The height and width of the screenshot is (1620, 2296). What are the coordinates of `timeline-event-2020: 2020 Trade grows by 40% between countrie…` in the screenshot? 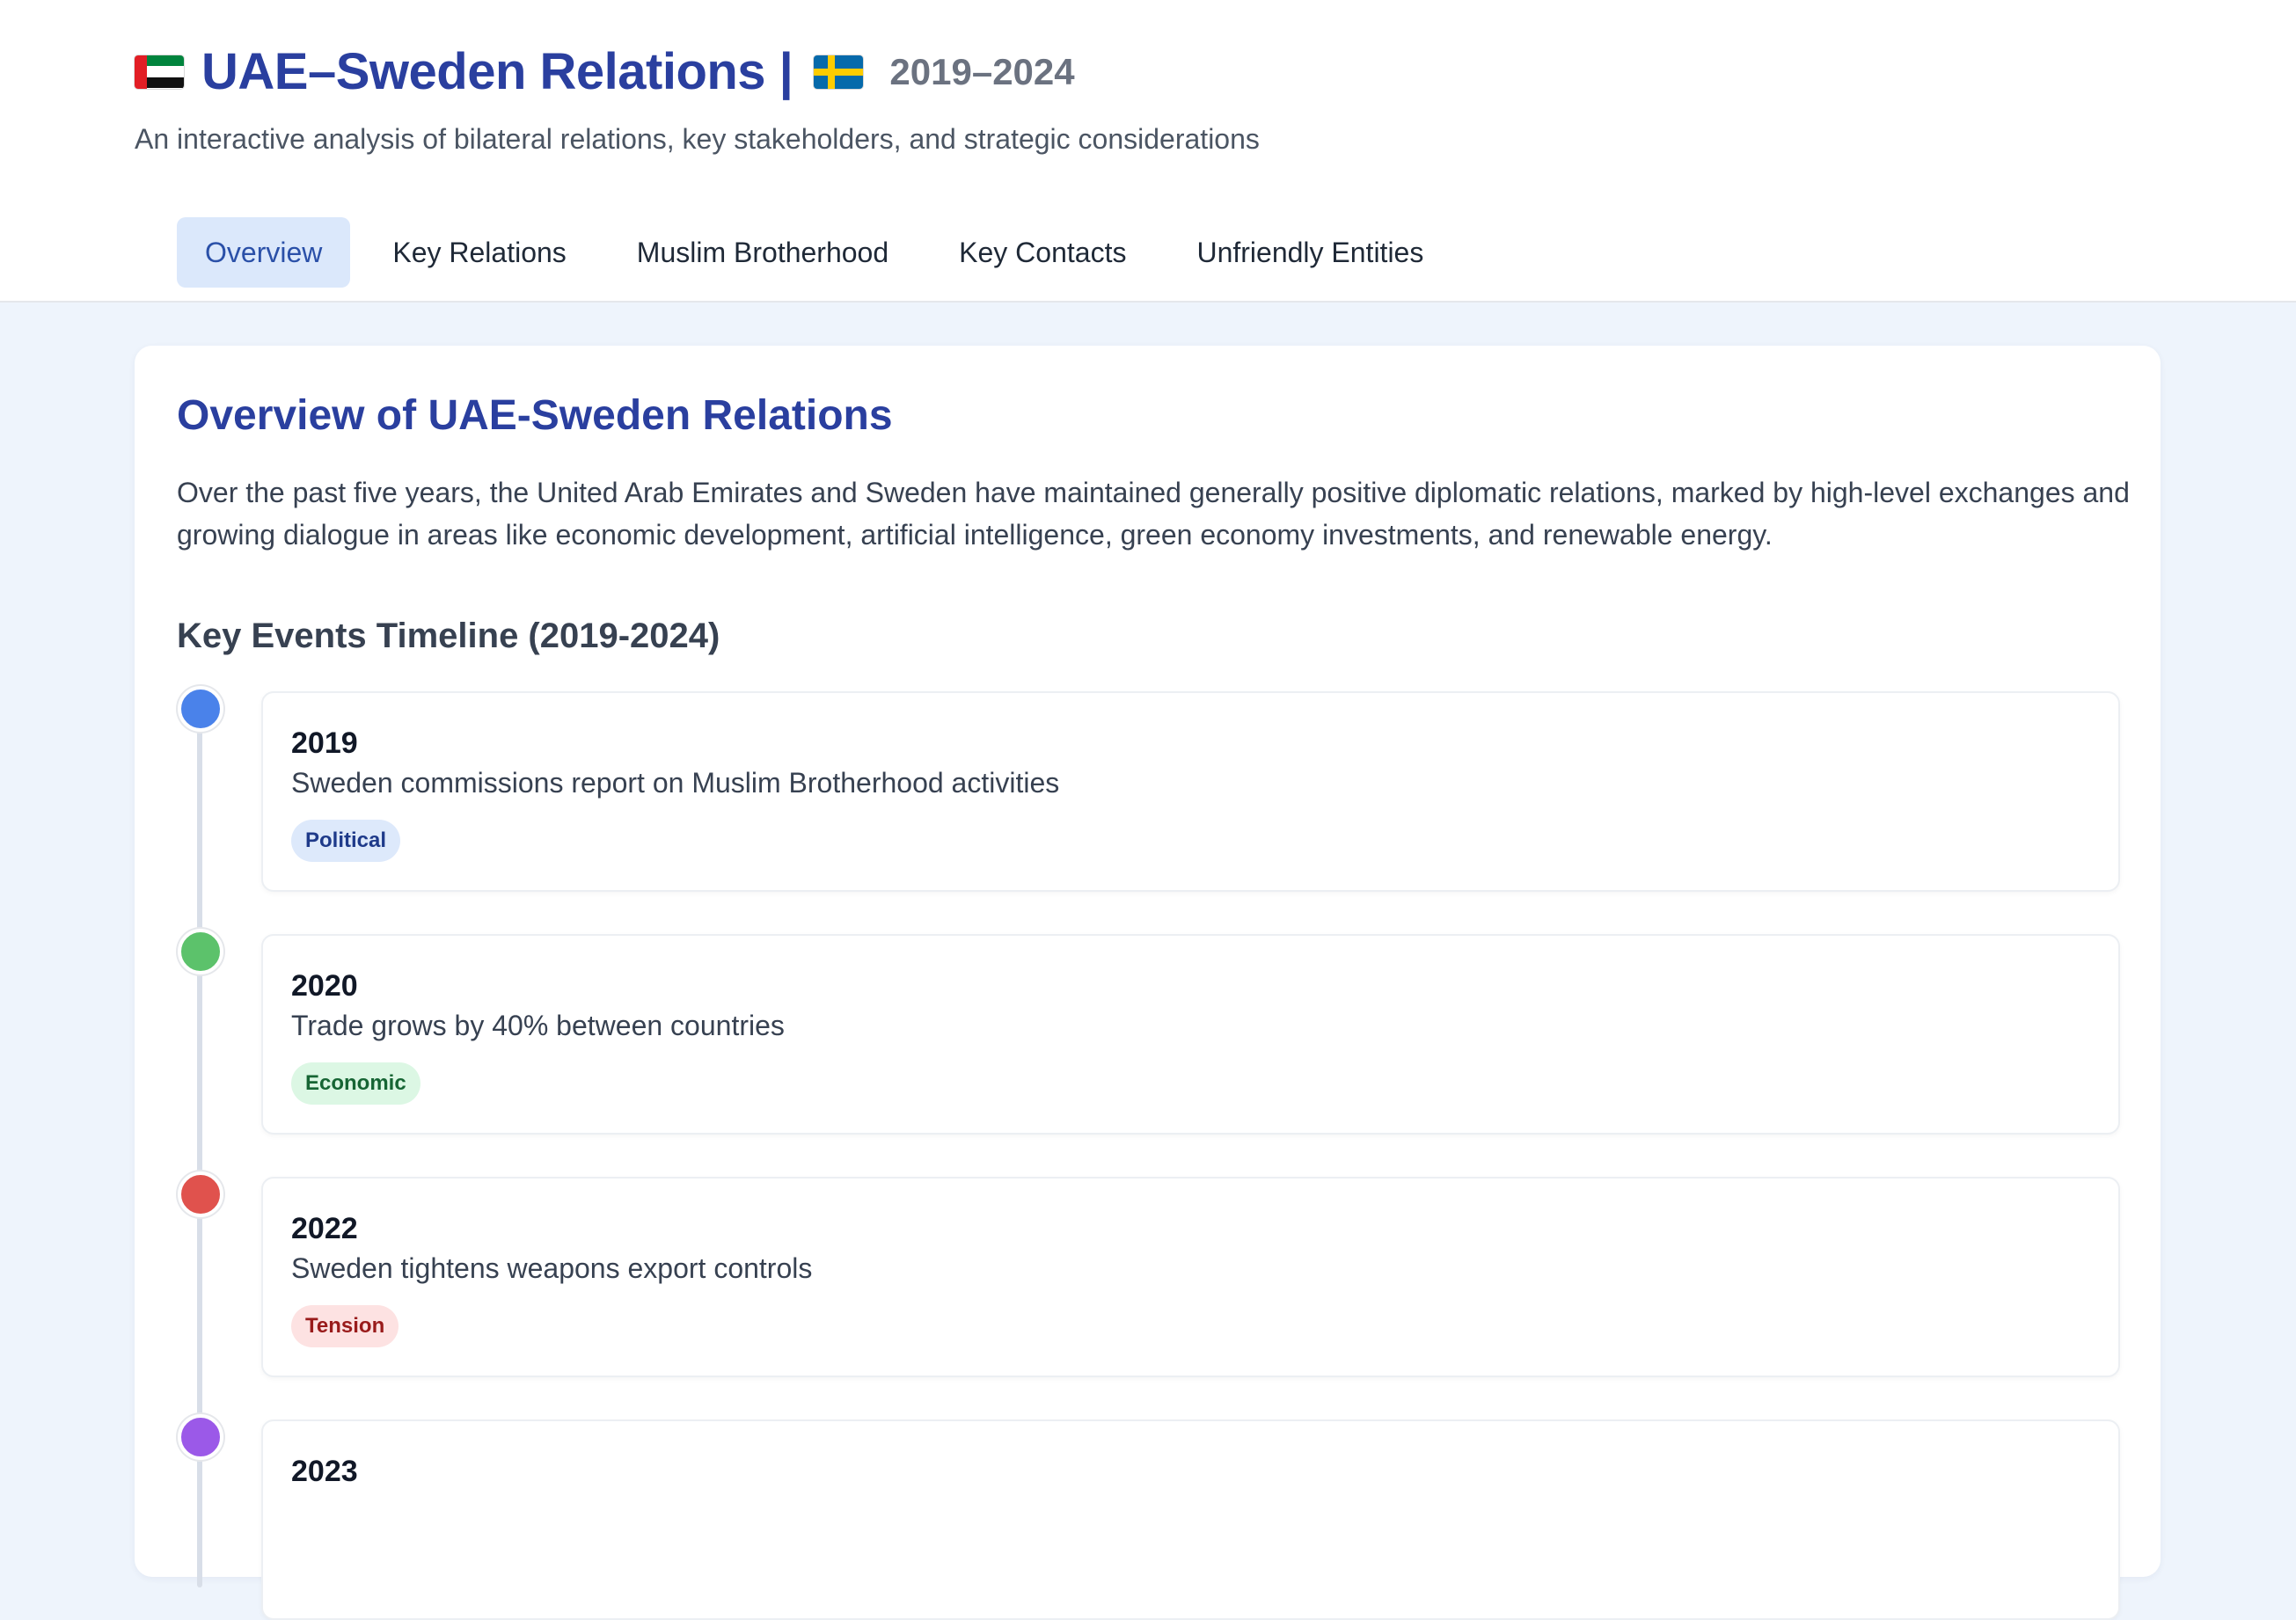 It's located at (1148, 1032).